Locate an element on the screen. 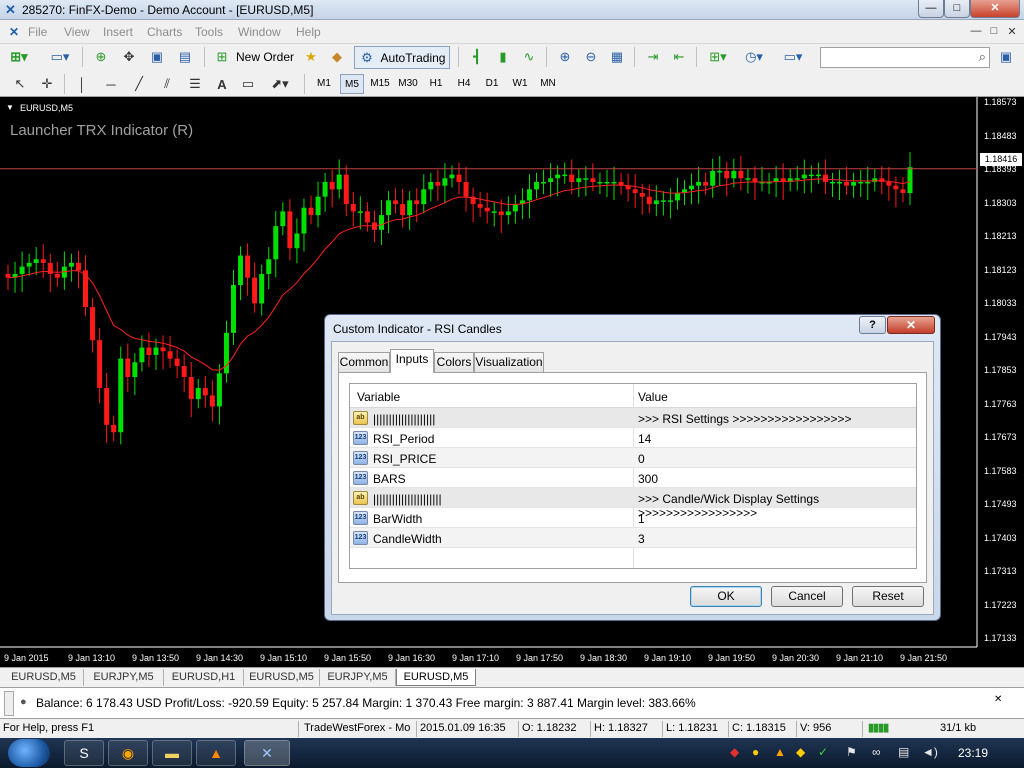  terminal-icon: ▤ is located at coordinates (185, 57).